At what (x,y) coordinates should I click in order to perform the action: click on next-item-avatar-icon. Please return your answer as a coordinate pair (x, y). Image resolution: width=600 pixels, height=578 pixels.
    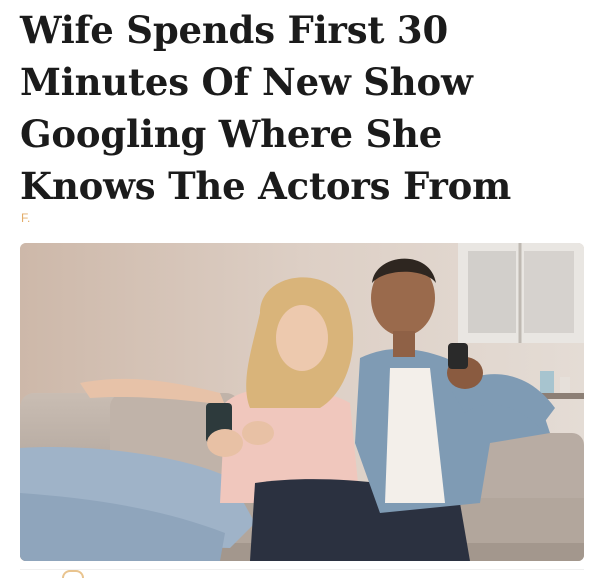
    Looking at the image, I should click on (73, 574).